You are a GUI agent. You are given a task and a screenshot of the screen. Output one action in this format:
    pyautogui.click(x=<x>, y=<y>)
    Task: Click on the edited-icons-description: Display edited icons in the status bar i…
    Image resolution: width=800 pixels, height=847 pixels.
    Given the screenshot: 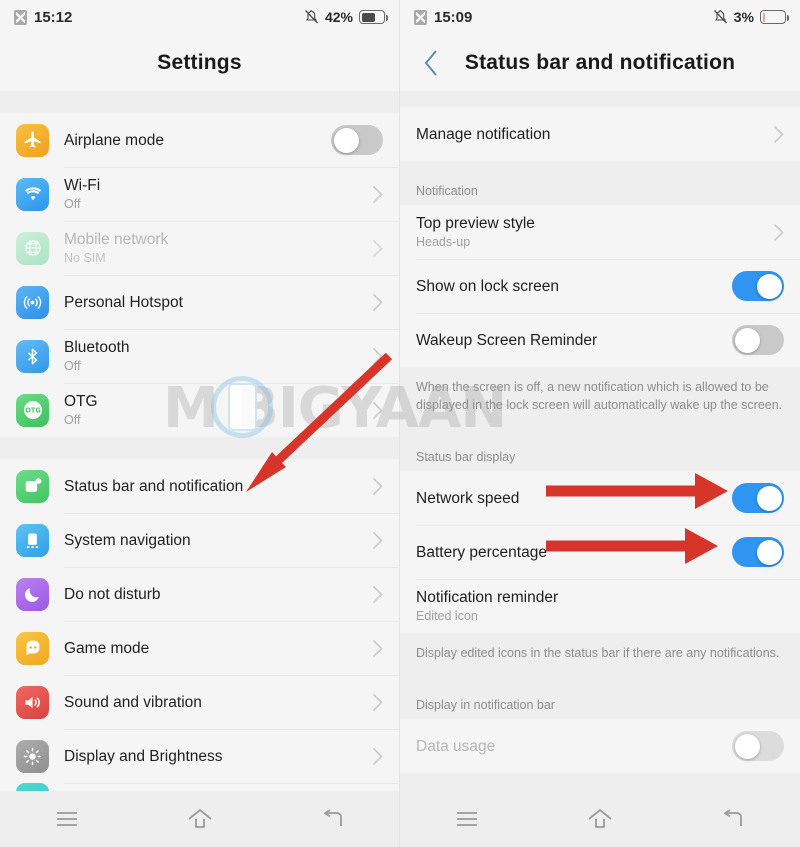 What is the action you would take?
    pyautogui.click(x=600, y=654)
    